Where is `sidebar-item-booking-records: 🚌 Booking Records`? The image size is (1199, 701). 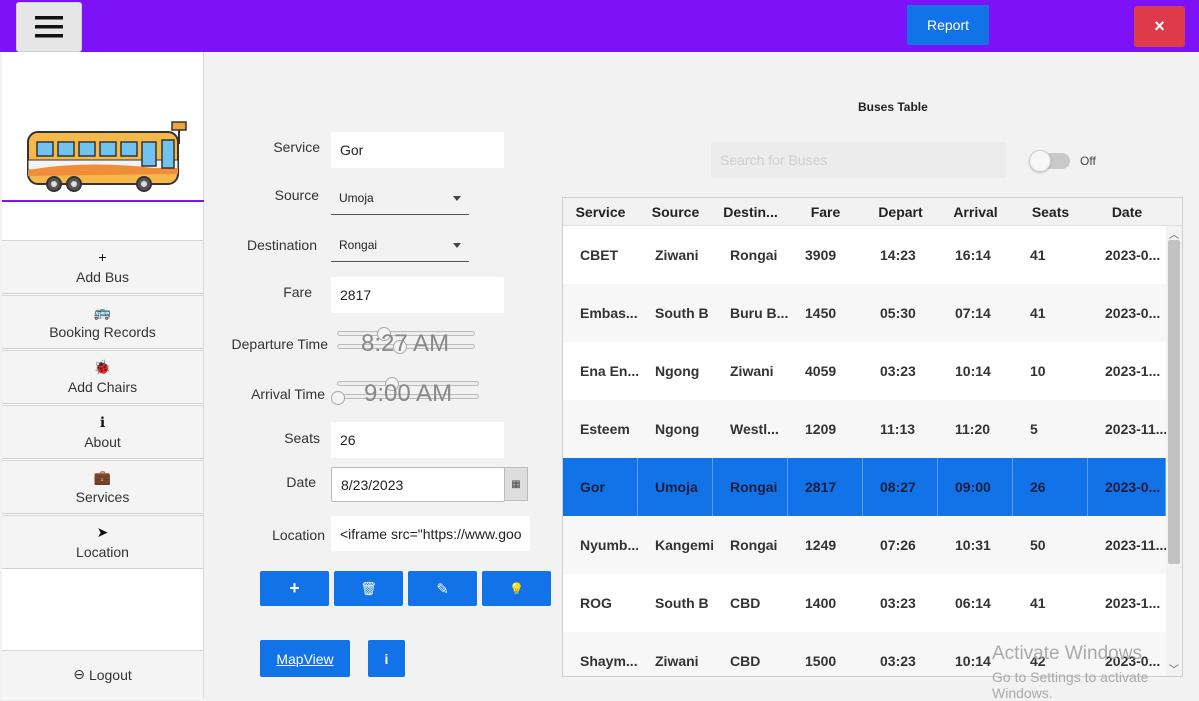 sidebar-item-booking-records: 🚌 Booking Records is located at coordinates (102, 322).